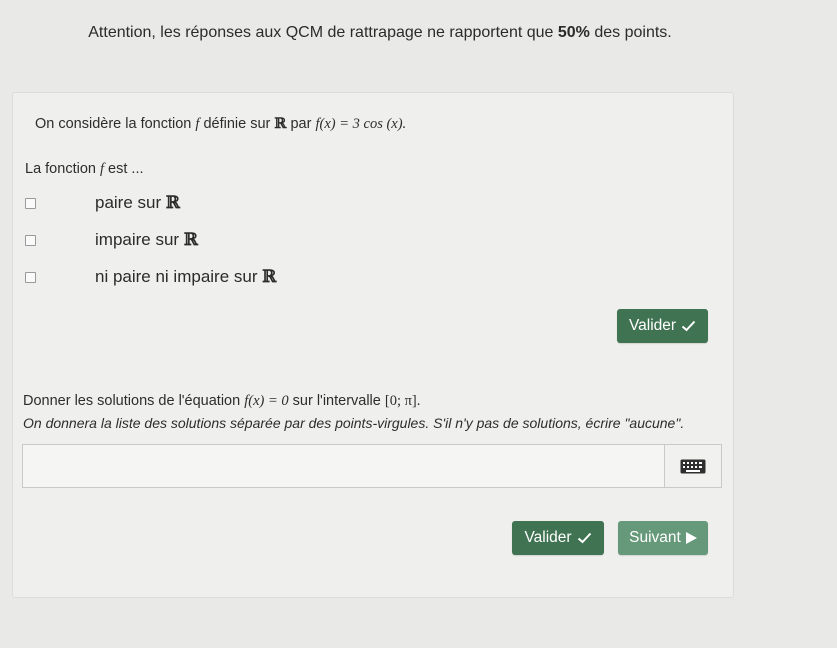 The image size is (837, 648). Describe the element at coordinates (691, 538) in the screenshot. I see `play-triangle-icon` at that location.